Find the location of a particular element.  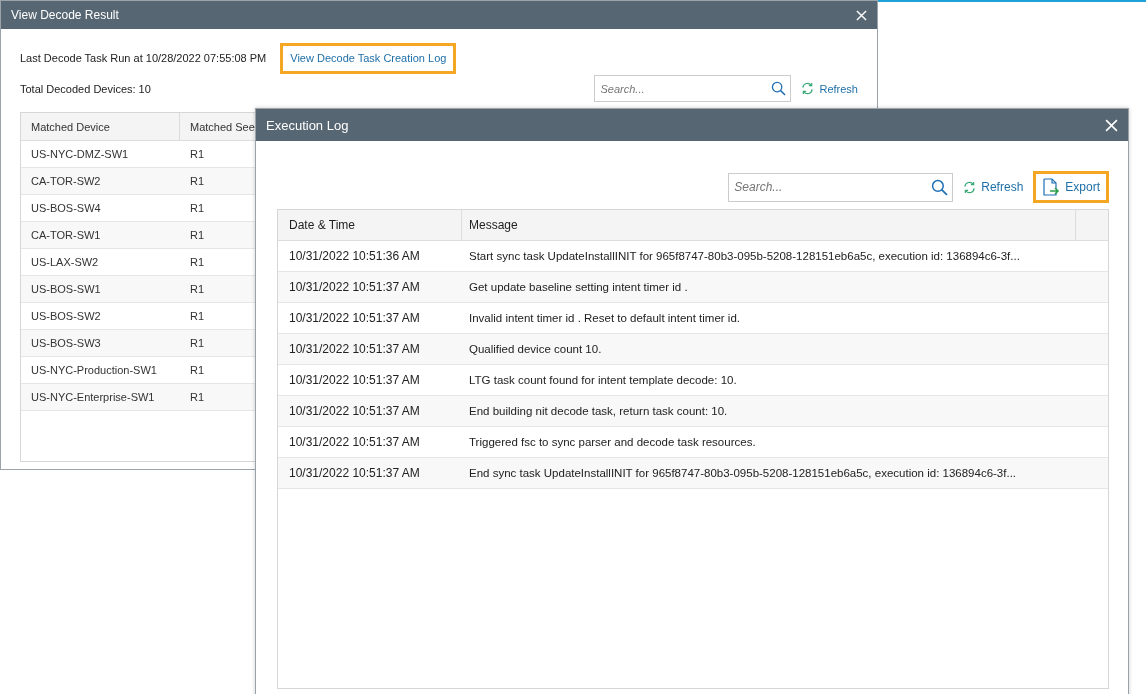

table-cell-text: End building nit decode task, return task count: 10. is located at coordinates (598, 411).